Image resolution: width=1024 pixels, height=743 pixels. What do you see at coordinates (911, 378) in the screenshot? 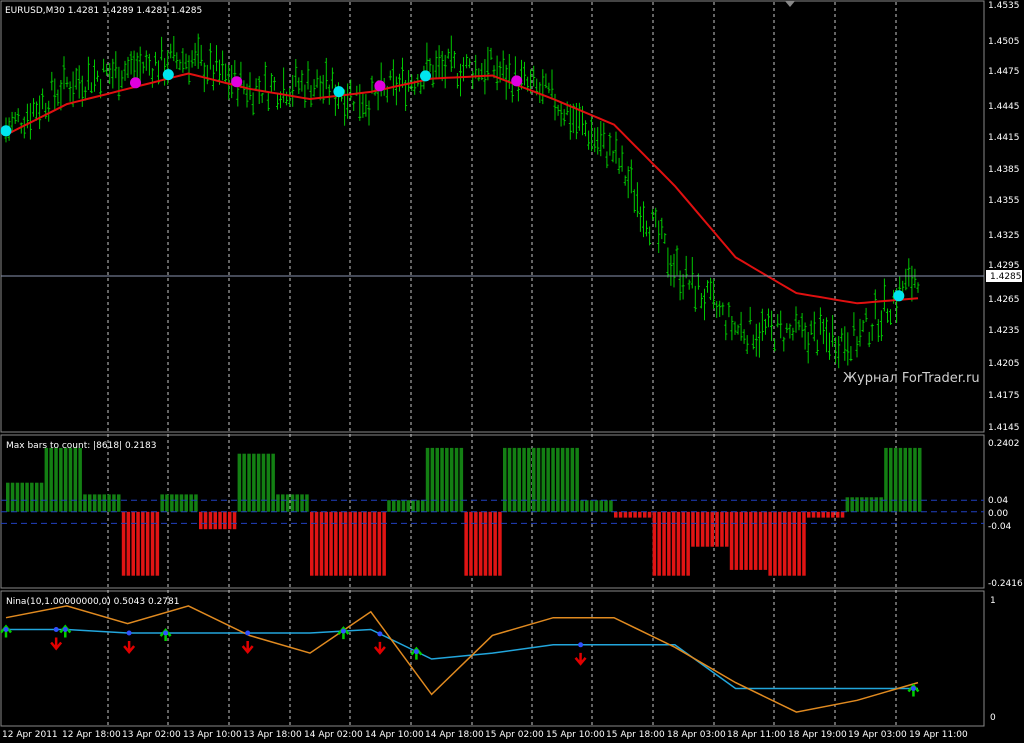
I see `watermark: Журнал ForTrader.ru` at bounding box center [911, 378].